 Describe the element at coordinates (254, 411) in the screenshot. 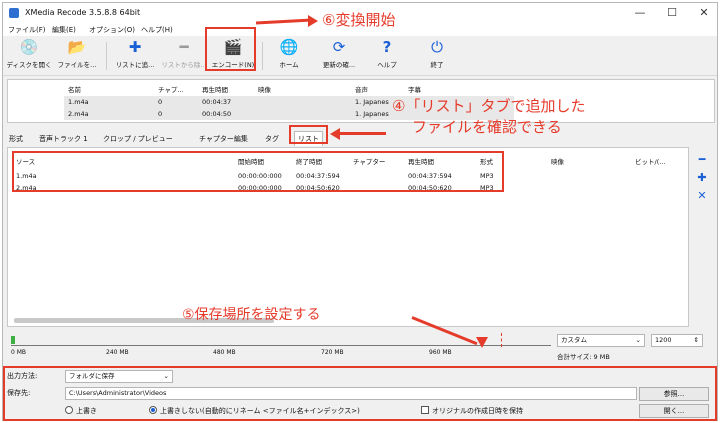

I see `no-overwrite-radio: 上書きしない(自動的にリネーム <ファイル名+インデックス>)` at that location.